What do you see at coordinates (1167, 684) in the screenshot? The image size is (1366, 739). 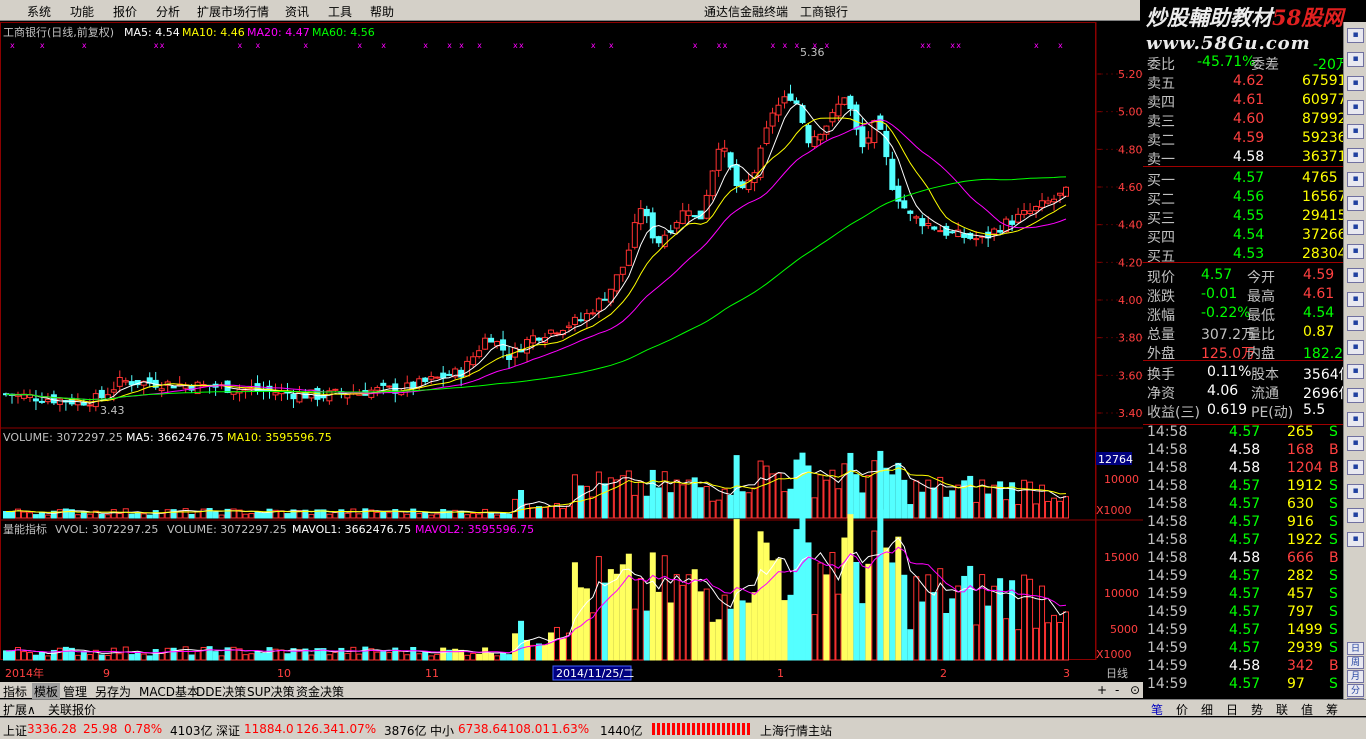 I see `tick-time: 14:59` at bounding box center [1167, 684].